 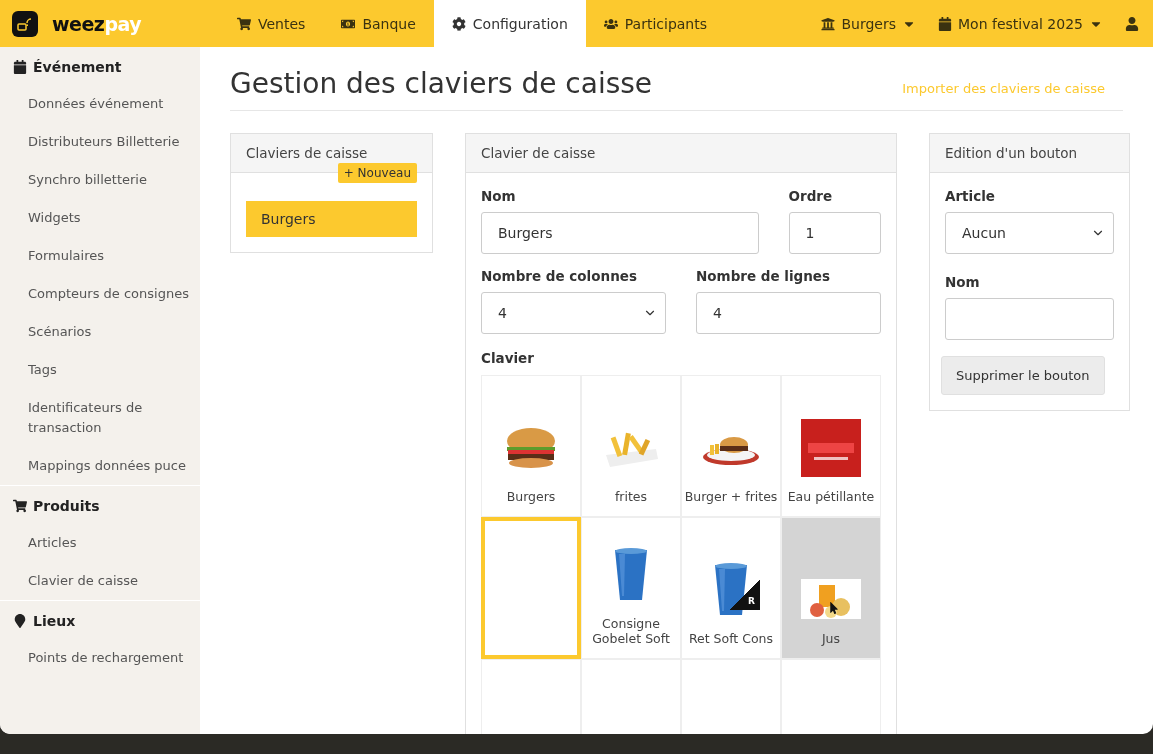 What do you see at coordinates (610, 23) in the screenshot?
I see `users-icon` at bounding box center [610, 23].